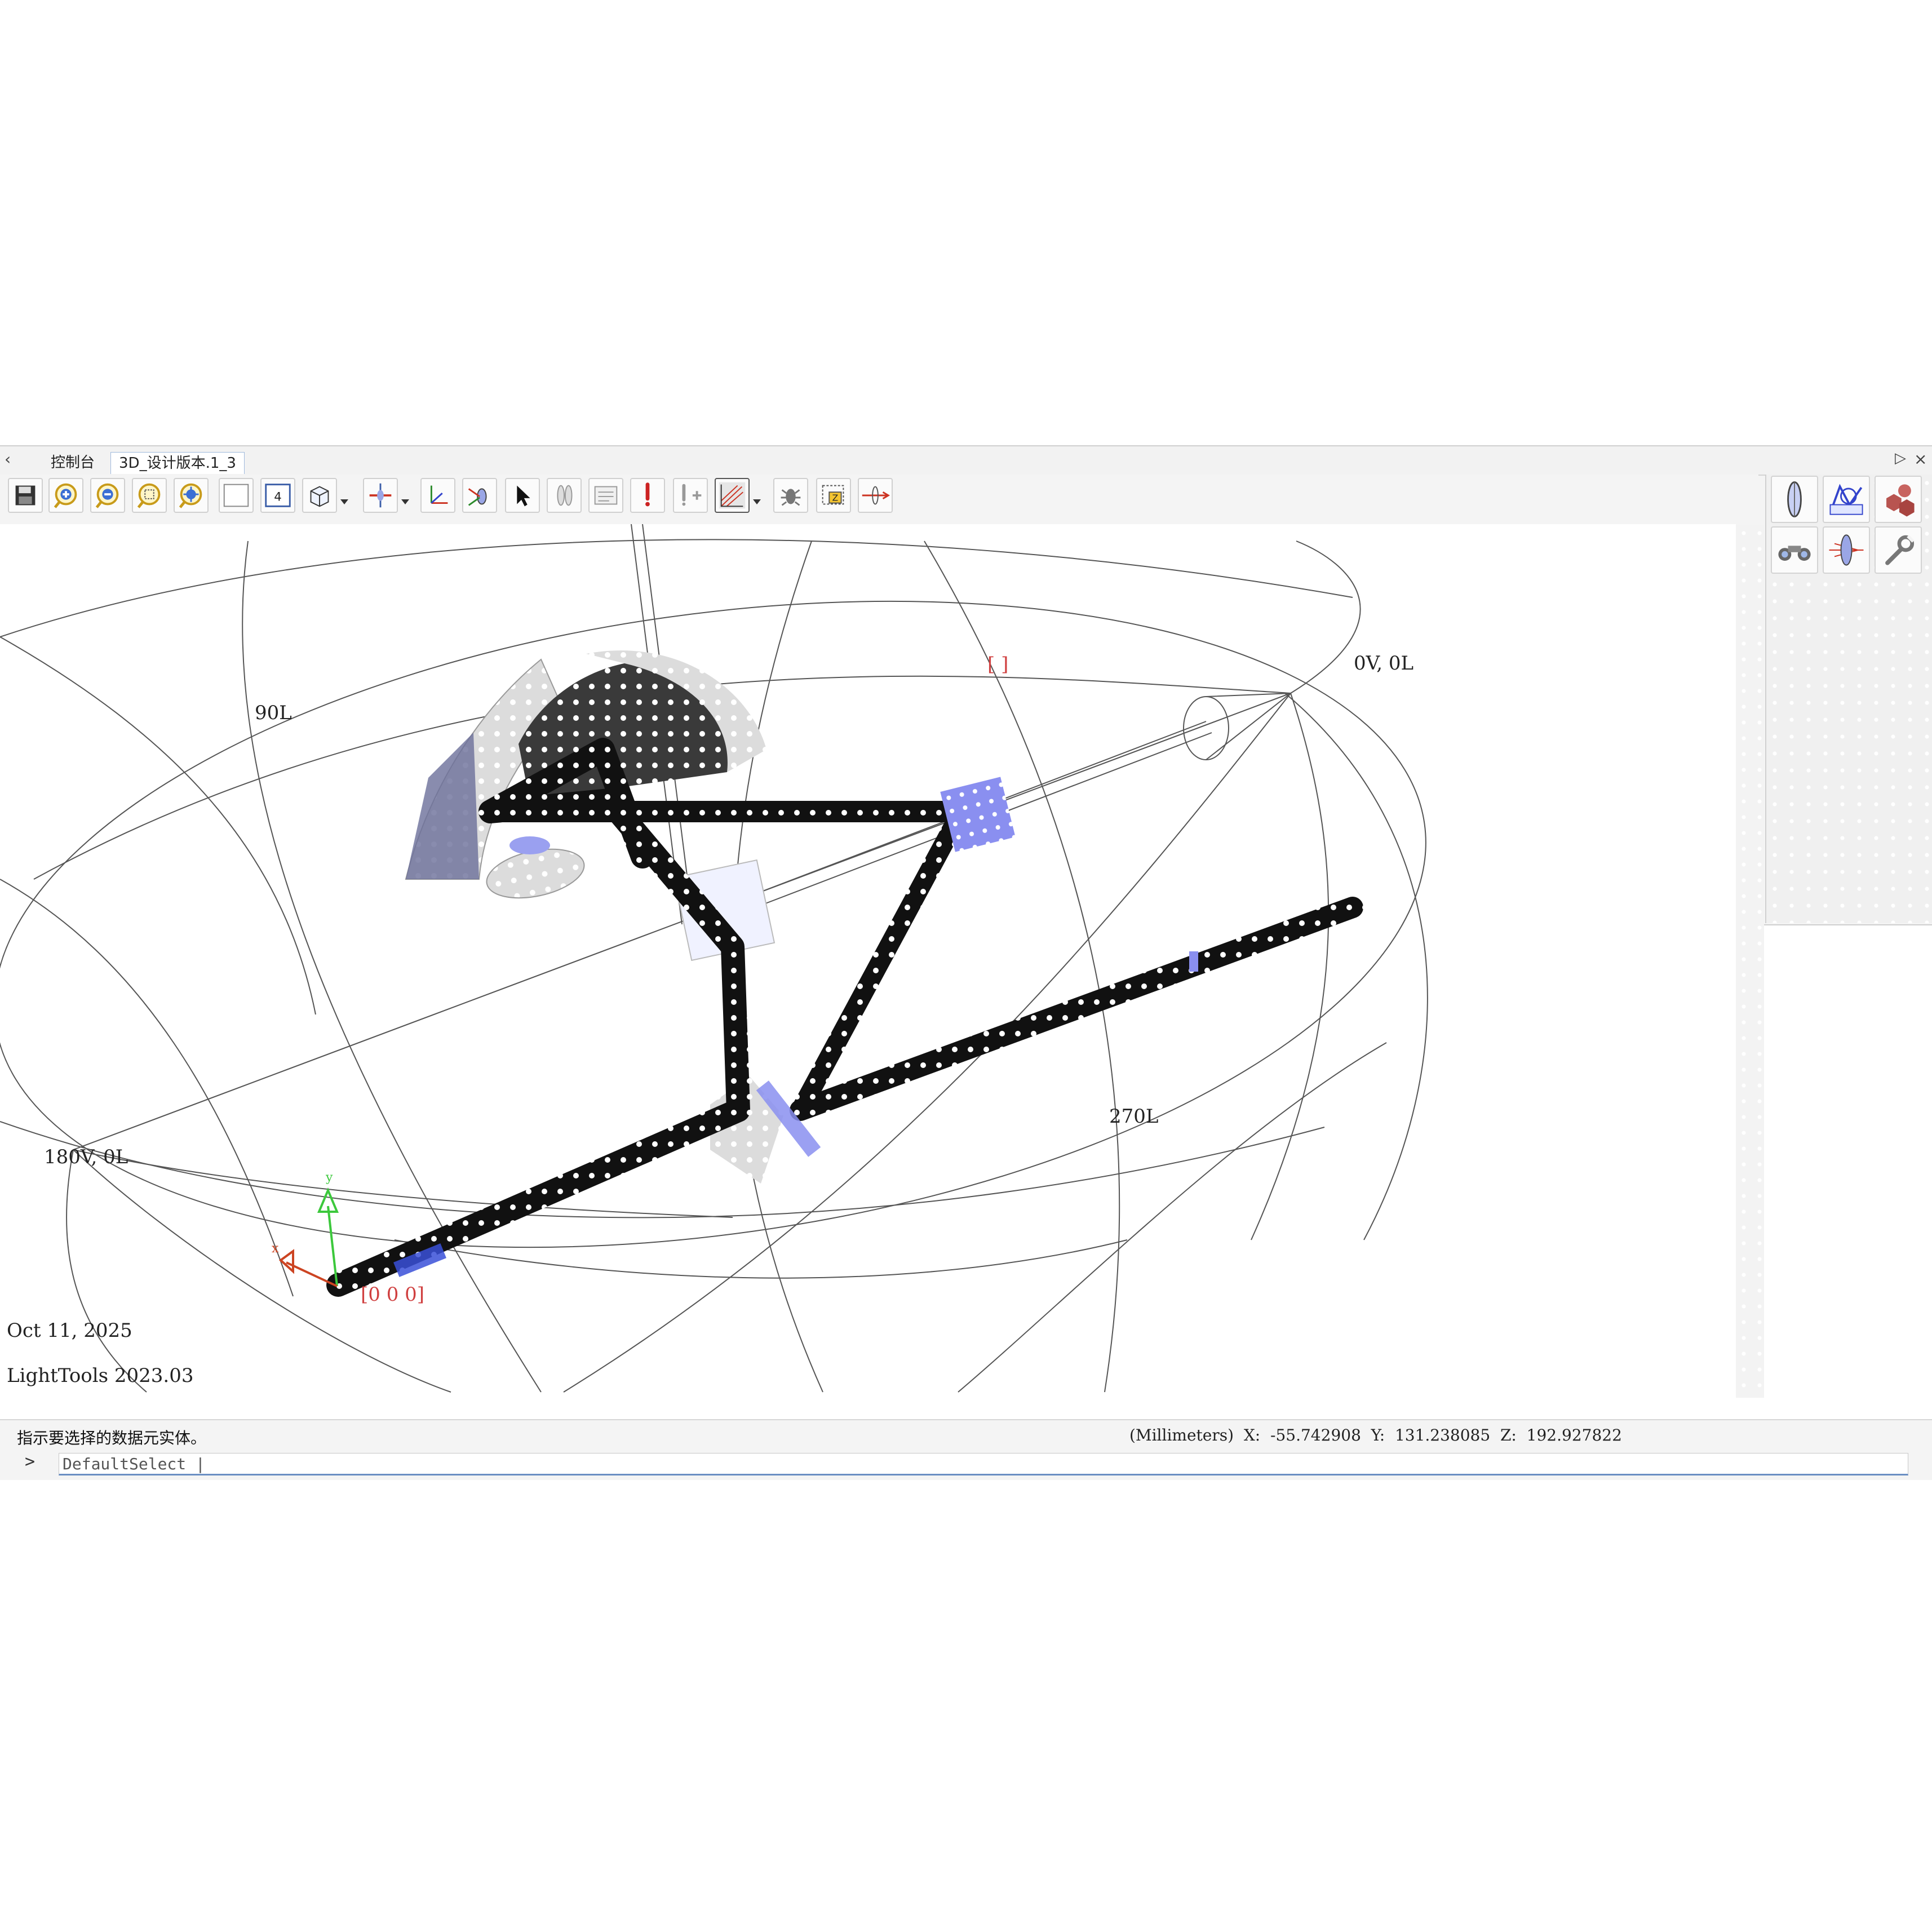 This screenshot has width=1932, height=1932. I want to click on blank-view-icon, so click(236, 495).